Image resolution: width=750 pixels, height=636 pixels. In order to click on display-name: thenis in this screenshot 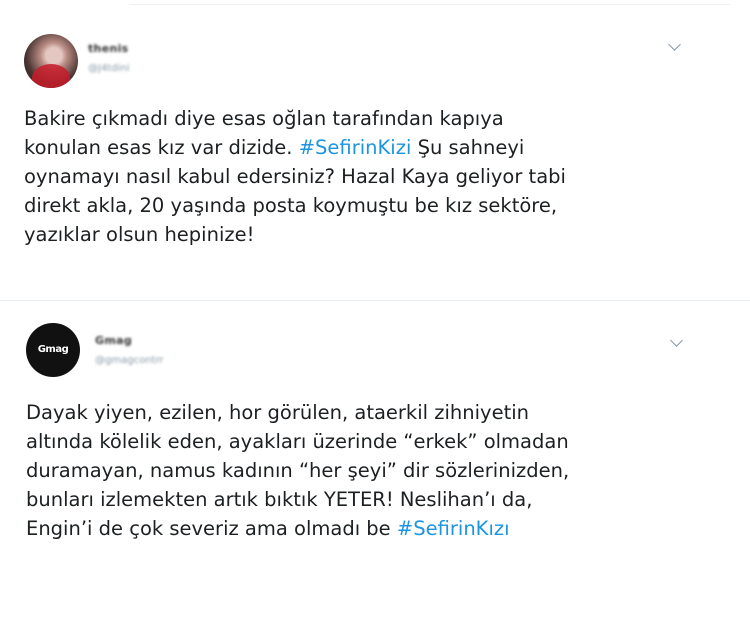, I will do `click(108, 48)`.